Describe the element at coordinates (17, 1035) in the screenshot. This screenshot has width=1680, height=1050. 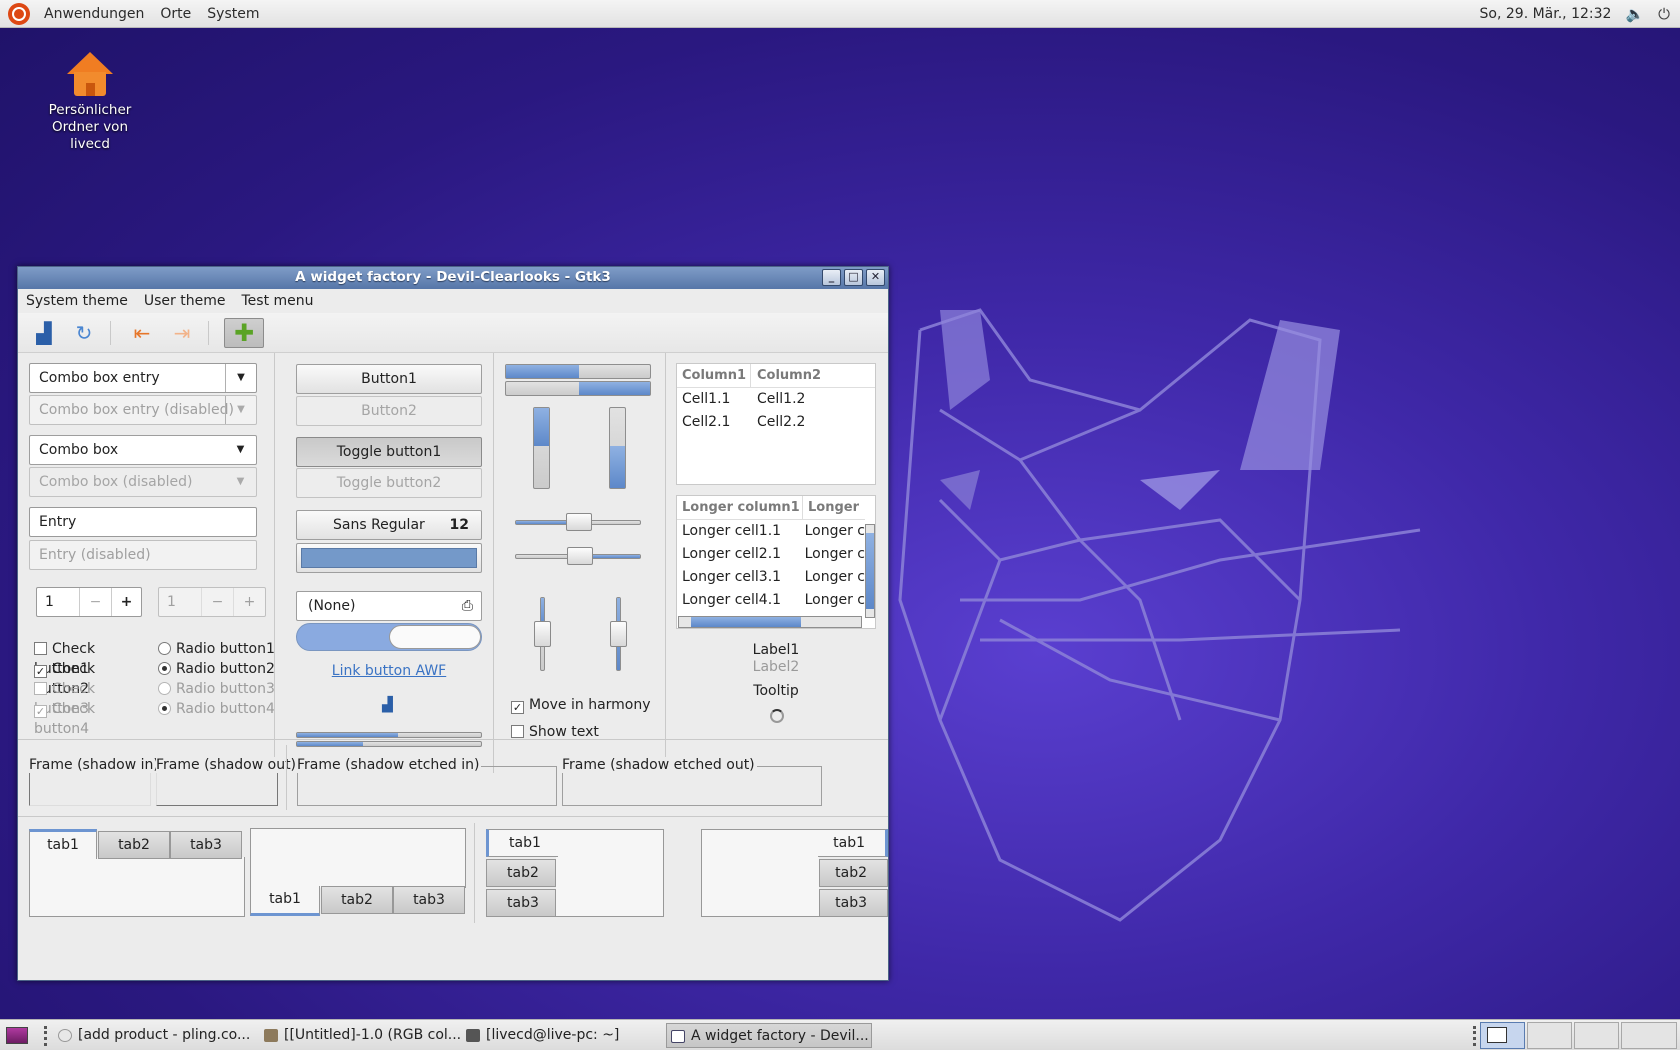
I see `show-desktop-icon` at that location.